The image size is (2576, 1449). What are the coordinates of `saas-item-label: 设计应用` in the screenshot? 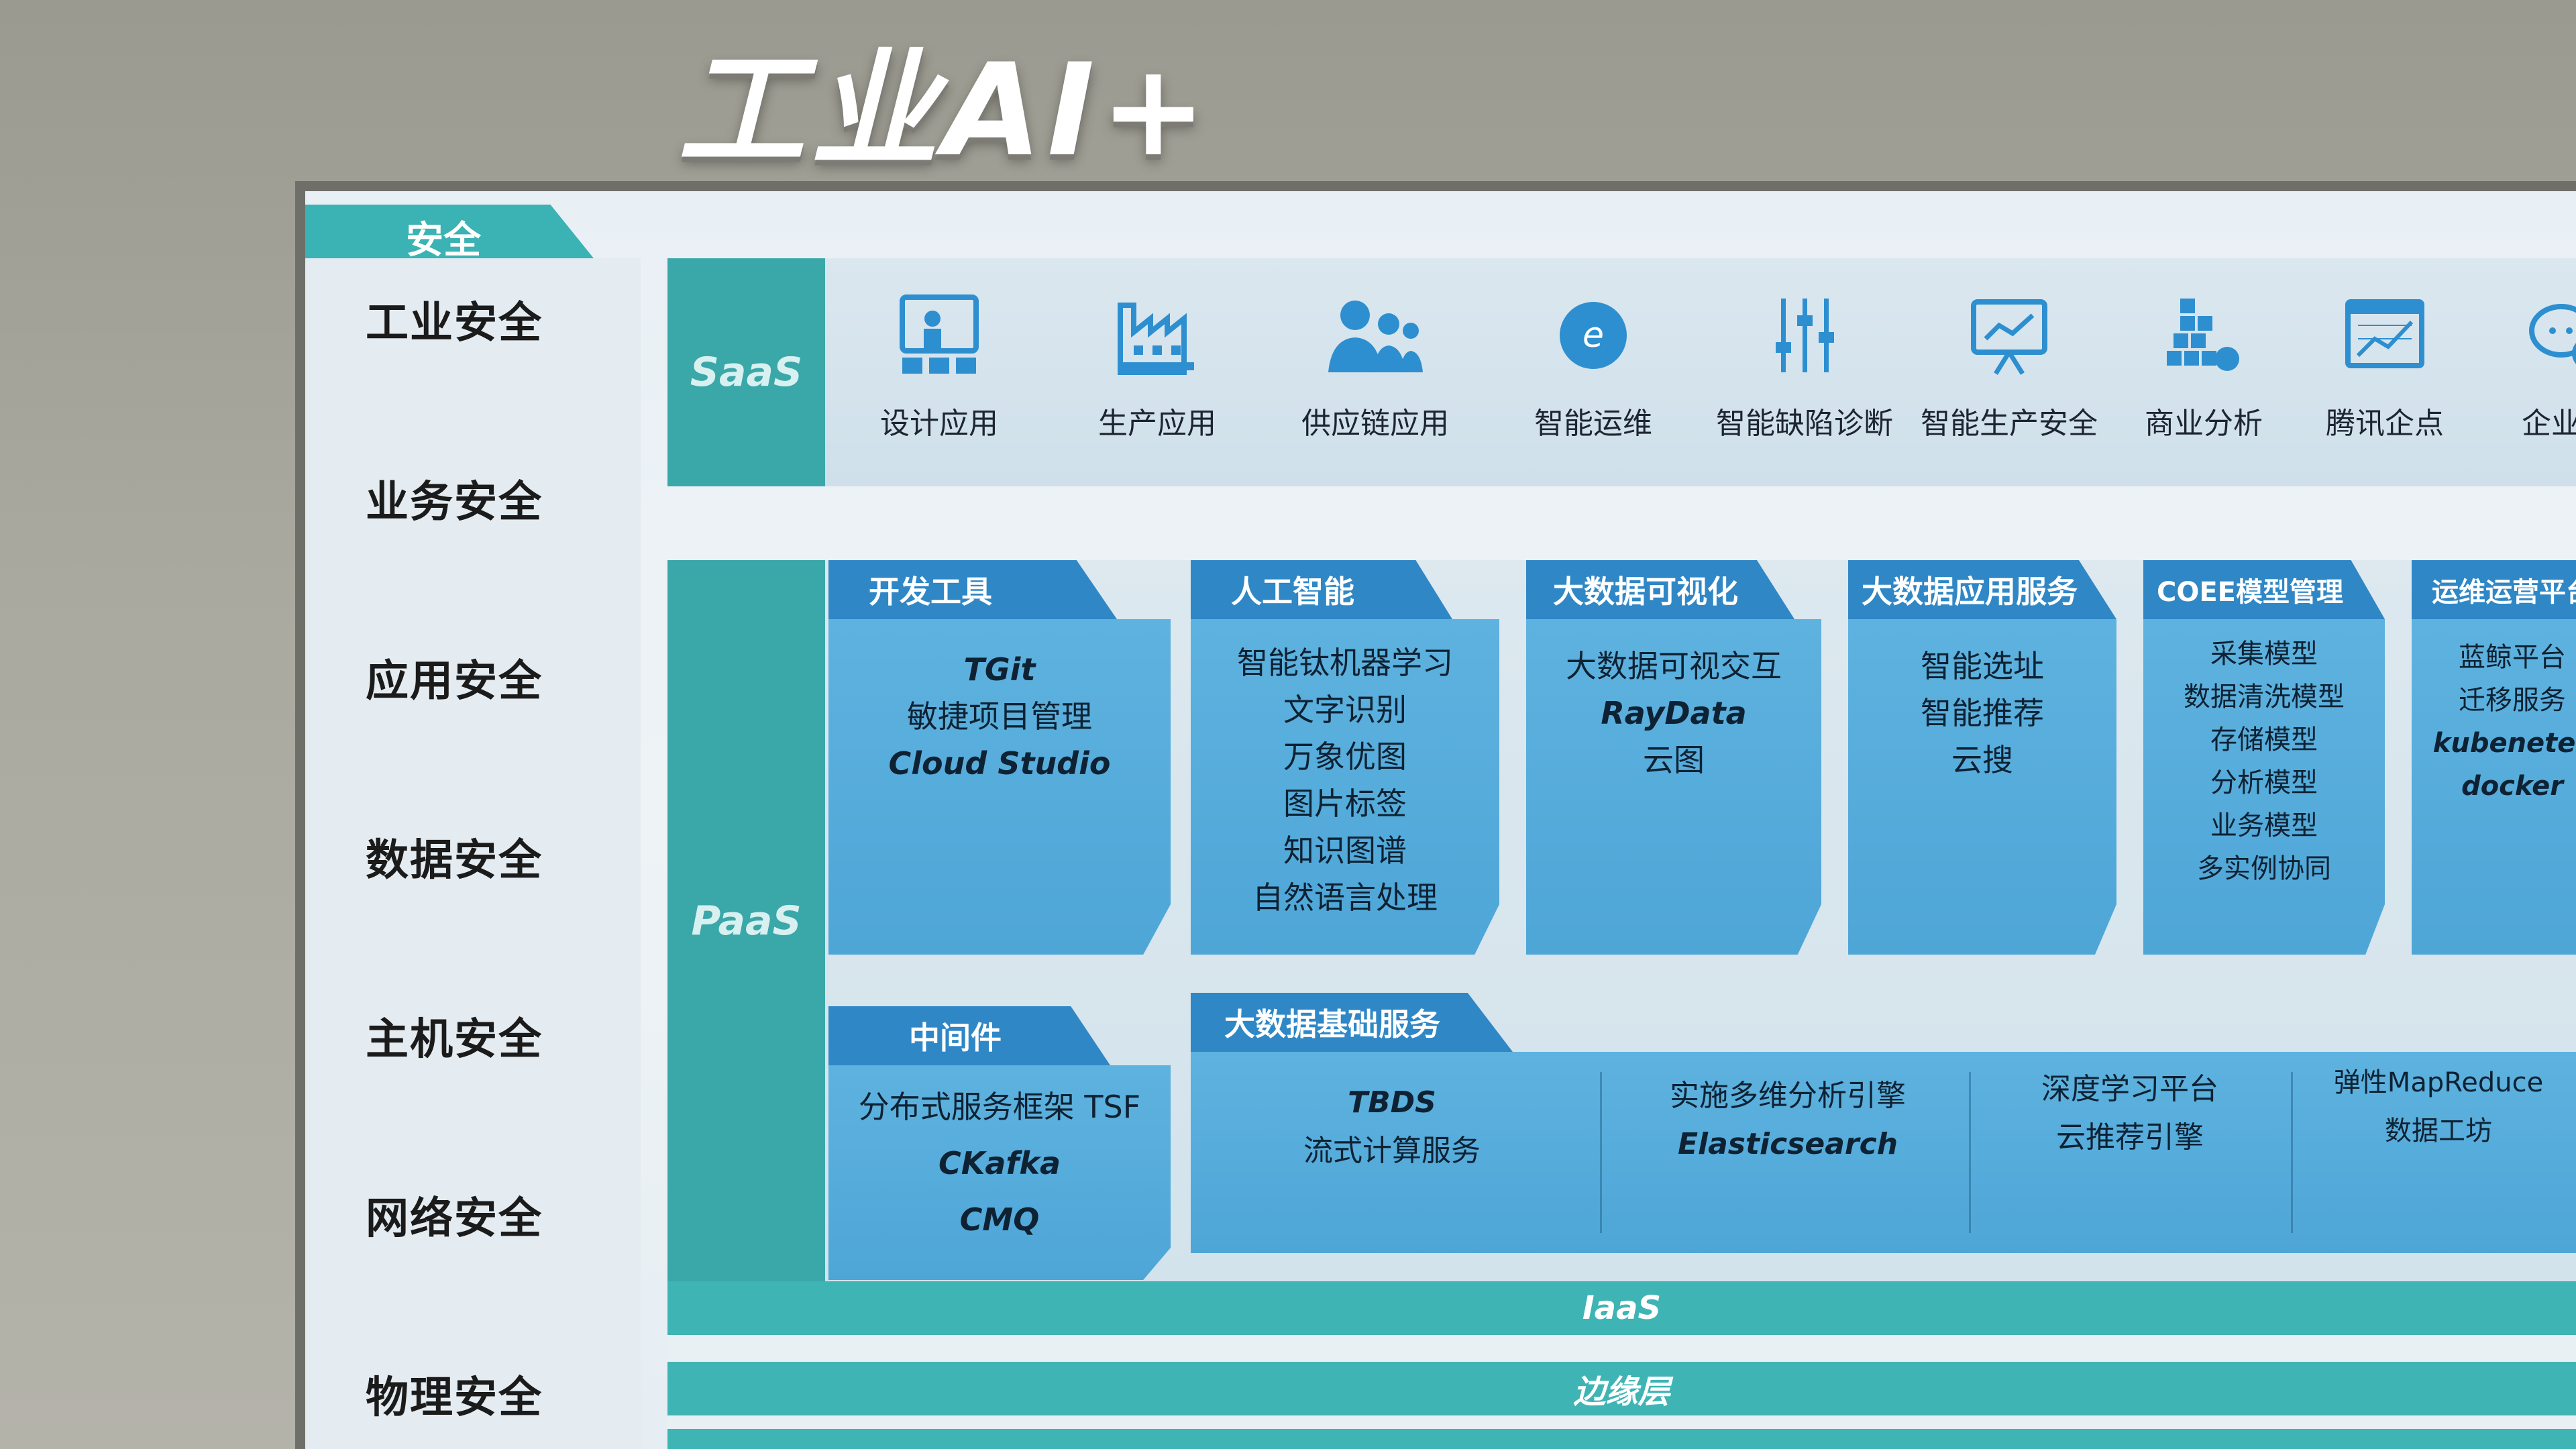 It's located at (939, 424).